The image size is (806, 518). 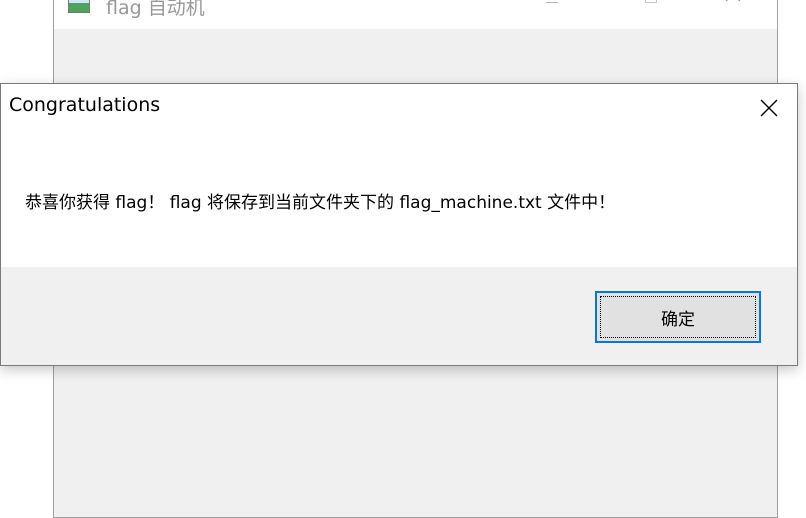 I want to click on background-window-titlebar: flag 自动机, so click(x=415, y=14).